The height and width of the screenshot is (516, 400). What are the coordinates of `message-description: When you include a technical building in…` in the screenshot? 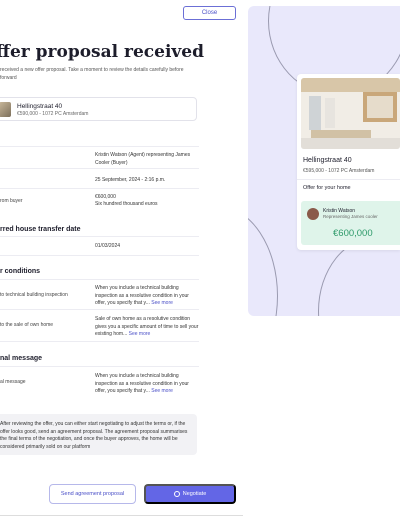 It's located at (142, 383).